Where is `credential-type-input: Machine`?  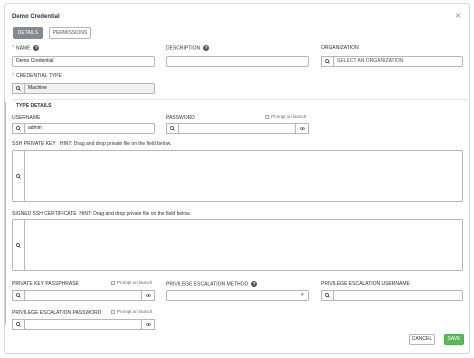
credential-type-input: Machine is located at coordinates (89, 88).